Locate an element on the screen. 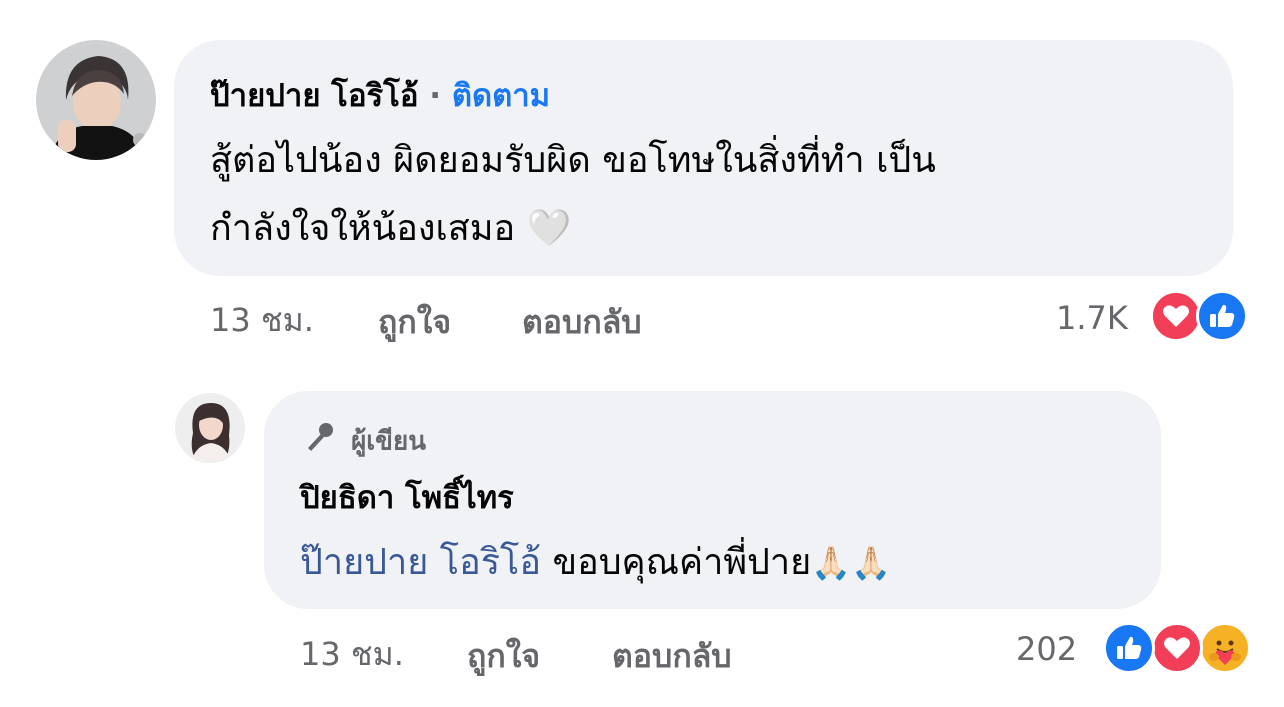 The width and height of the screenshot is (1284, 707). author-badge-label: ผู้เขียน is located at coordinates (388, 441).